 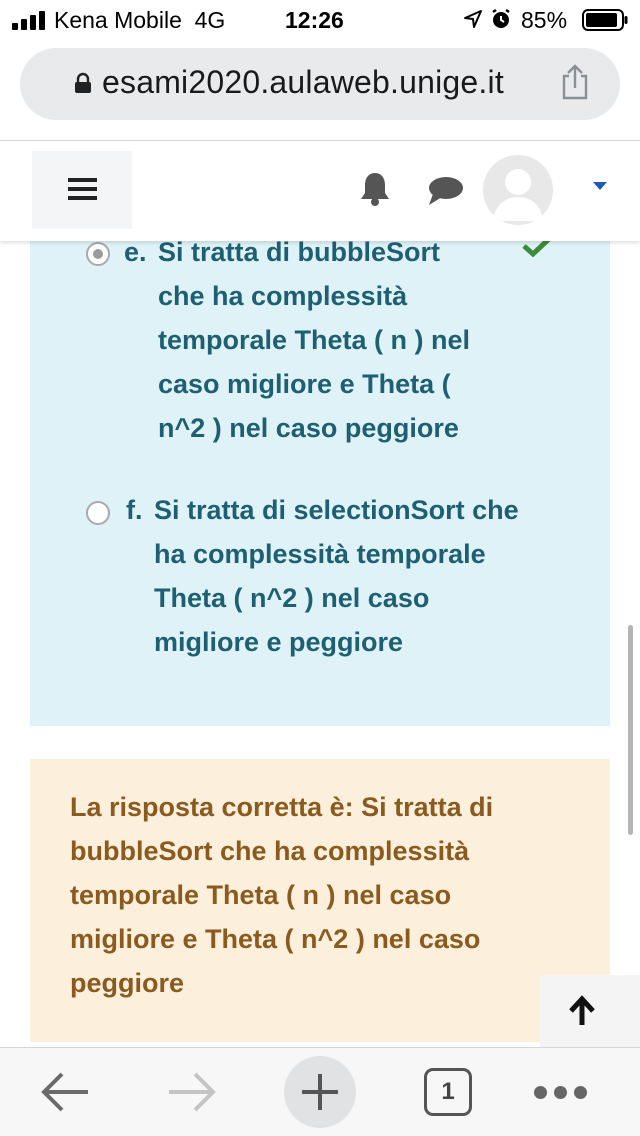 I want to click on hamburger-menu-icon, so click(x=82, y=180).